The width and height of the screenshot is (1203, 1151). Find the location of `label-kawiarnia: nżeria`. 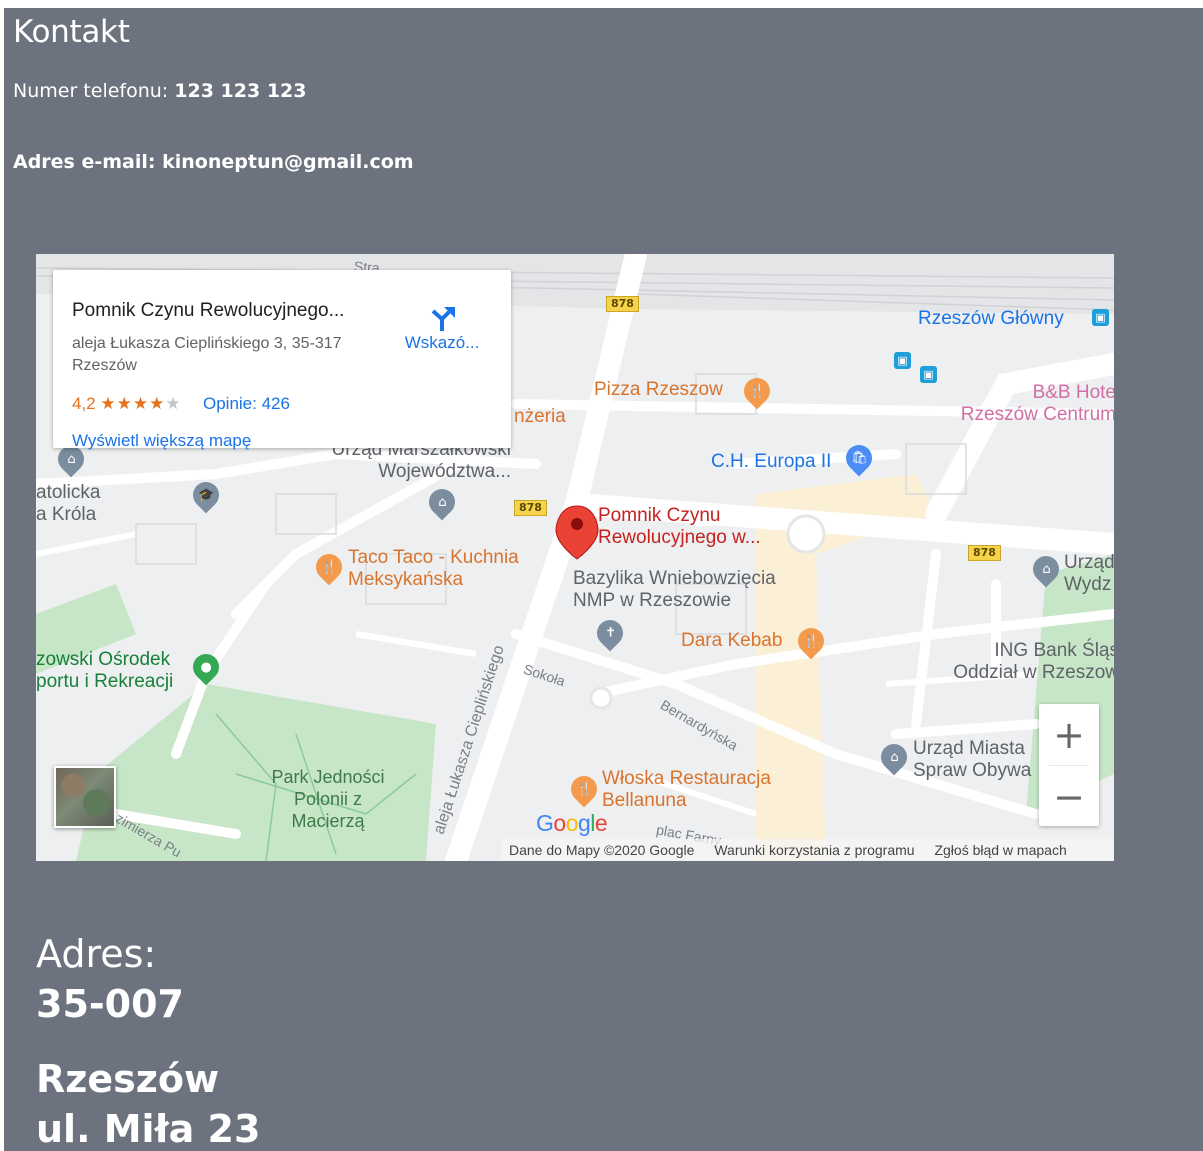

label-kawiarnia: nżeria is located at coordinates (540, 416).